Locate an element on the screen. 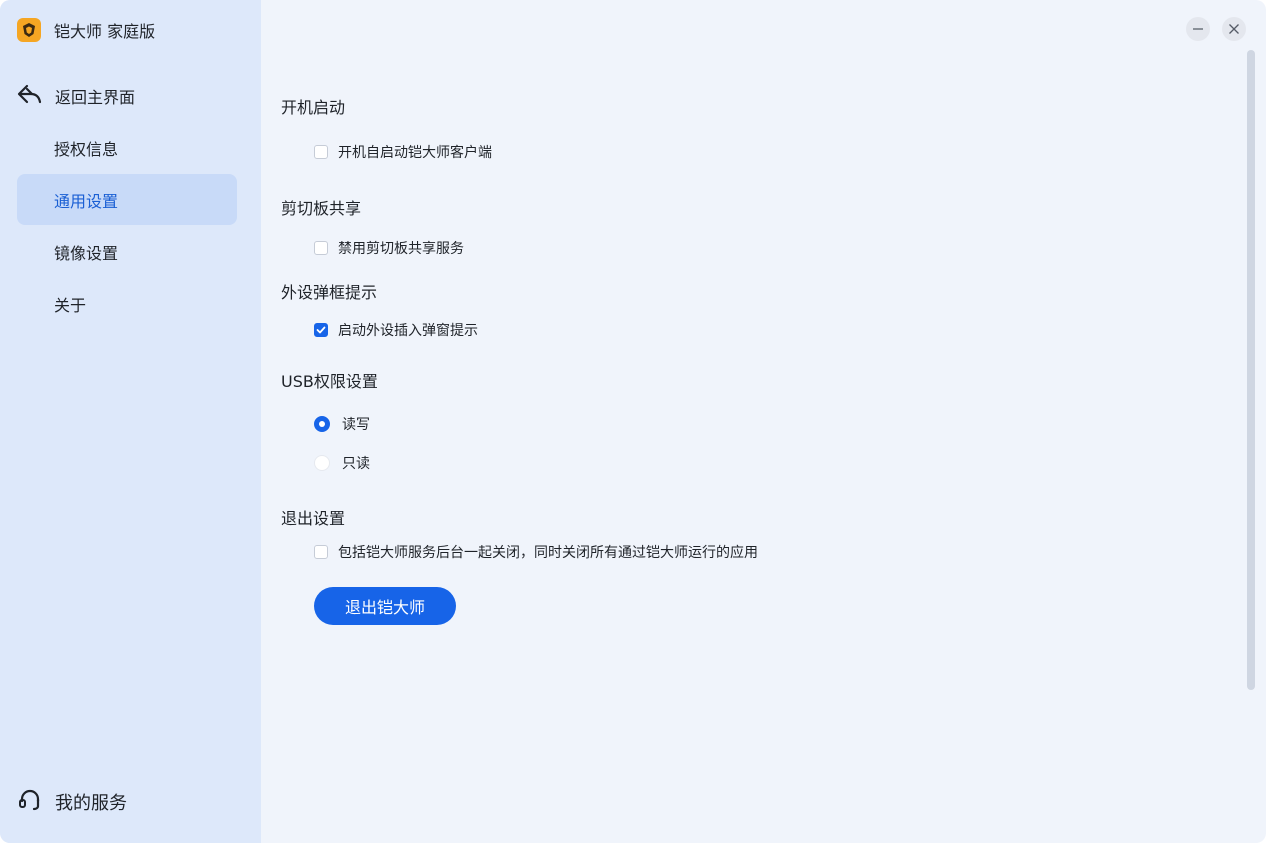  startup-option-label: 开机自启动铠大师客户端 is located at coordinates (415, 153).